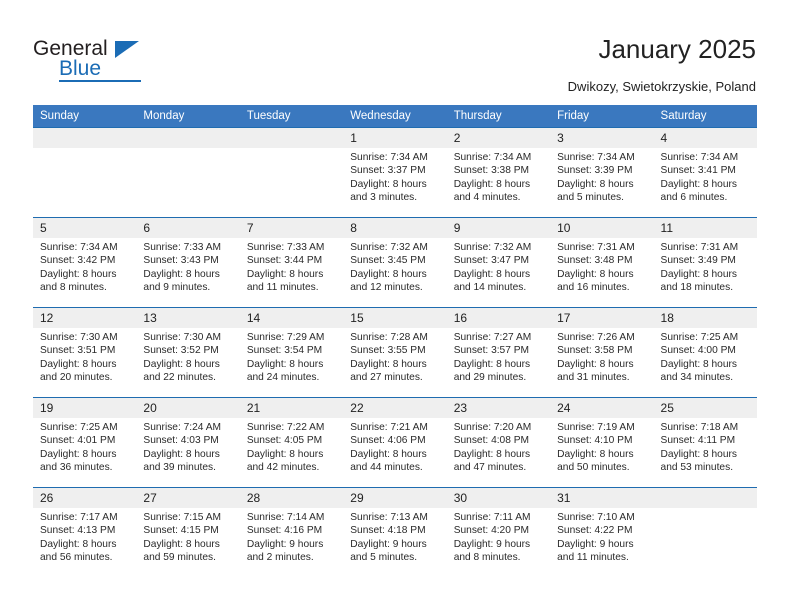  What do you see at coordinates (492, 337) in the screenshot?
I see `sunrise-text: Sunrise: 7:27 AM` at bounding box center [492, 337].